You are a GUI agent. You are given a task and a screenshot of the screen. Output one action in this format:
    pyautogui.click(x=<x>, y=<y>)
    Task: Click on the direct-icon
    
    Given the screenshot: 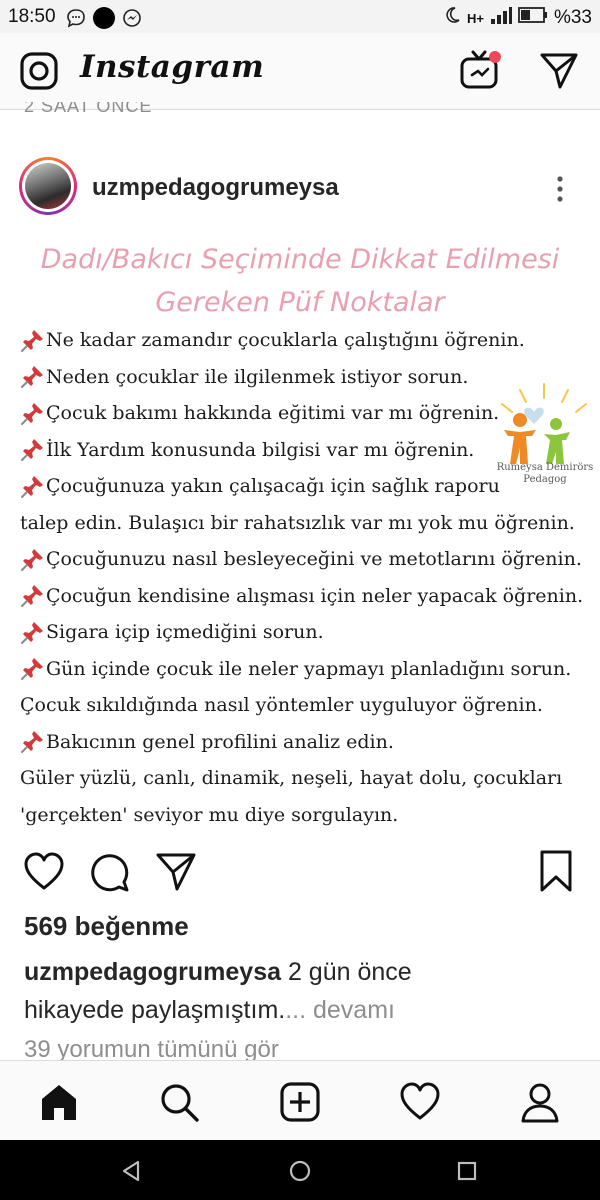 What is the action you would take?
    pyautogui.click(x=559, y=70)
    